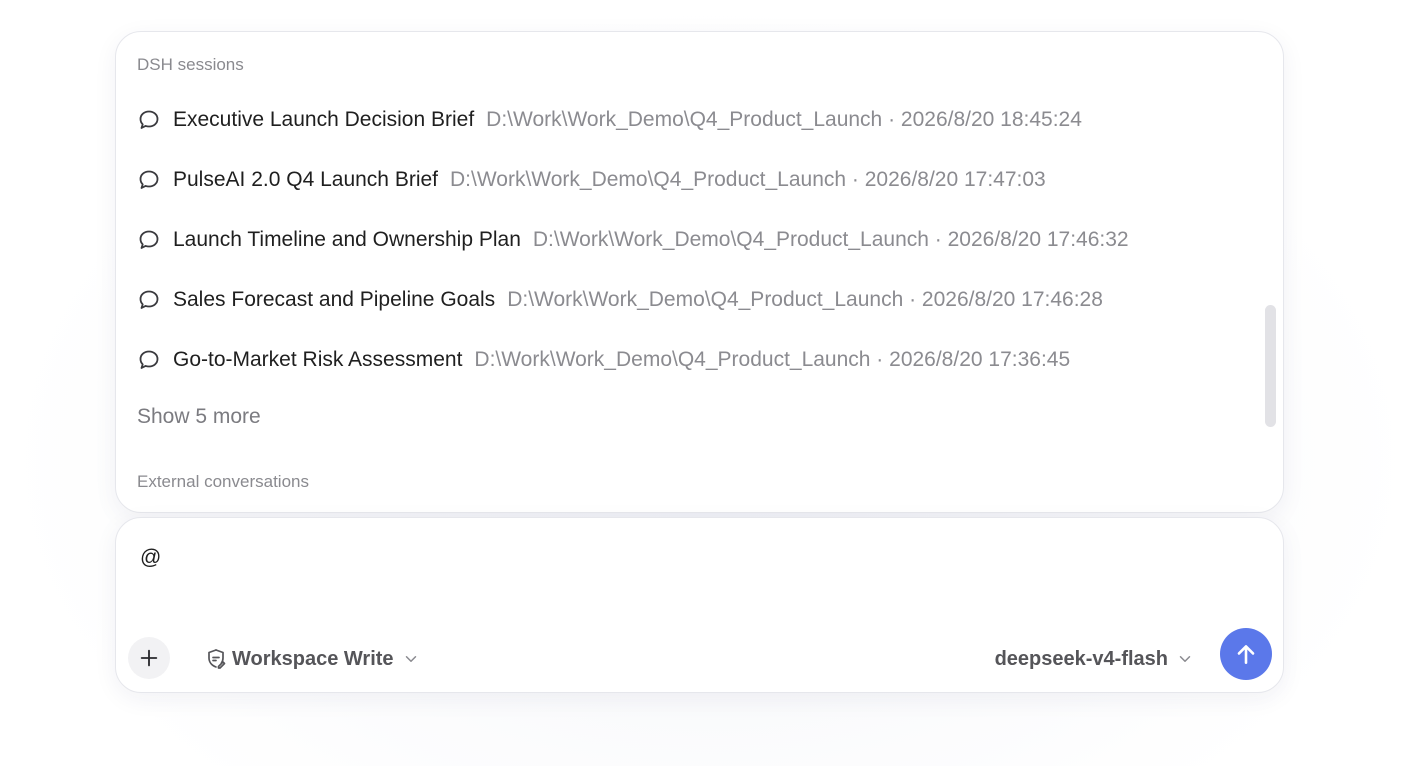  I want to click on show-more-button: Show 5 more, so click(199, 417).